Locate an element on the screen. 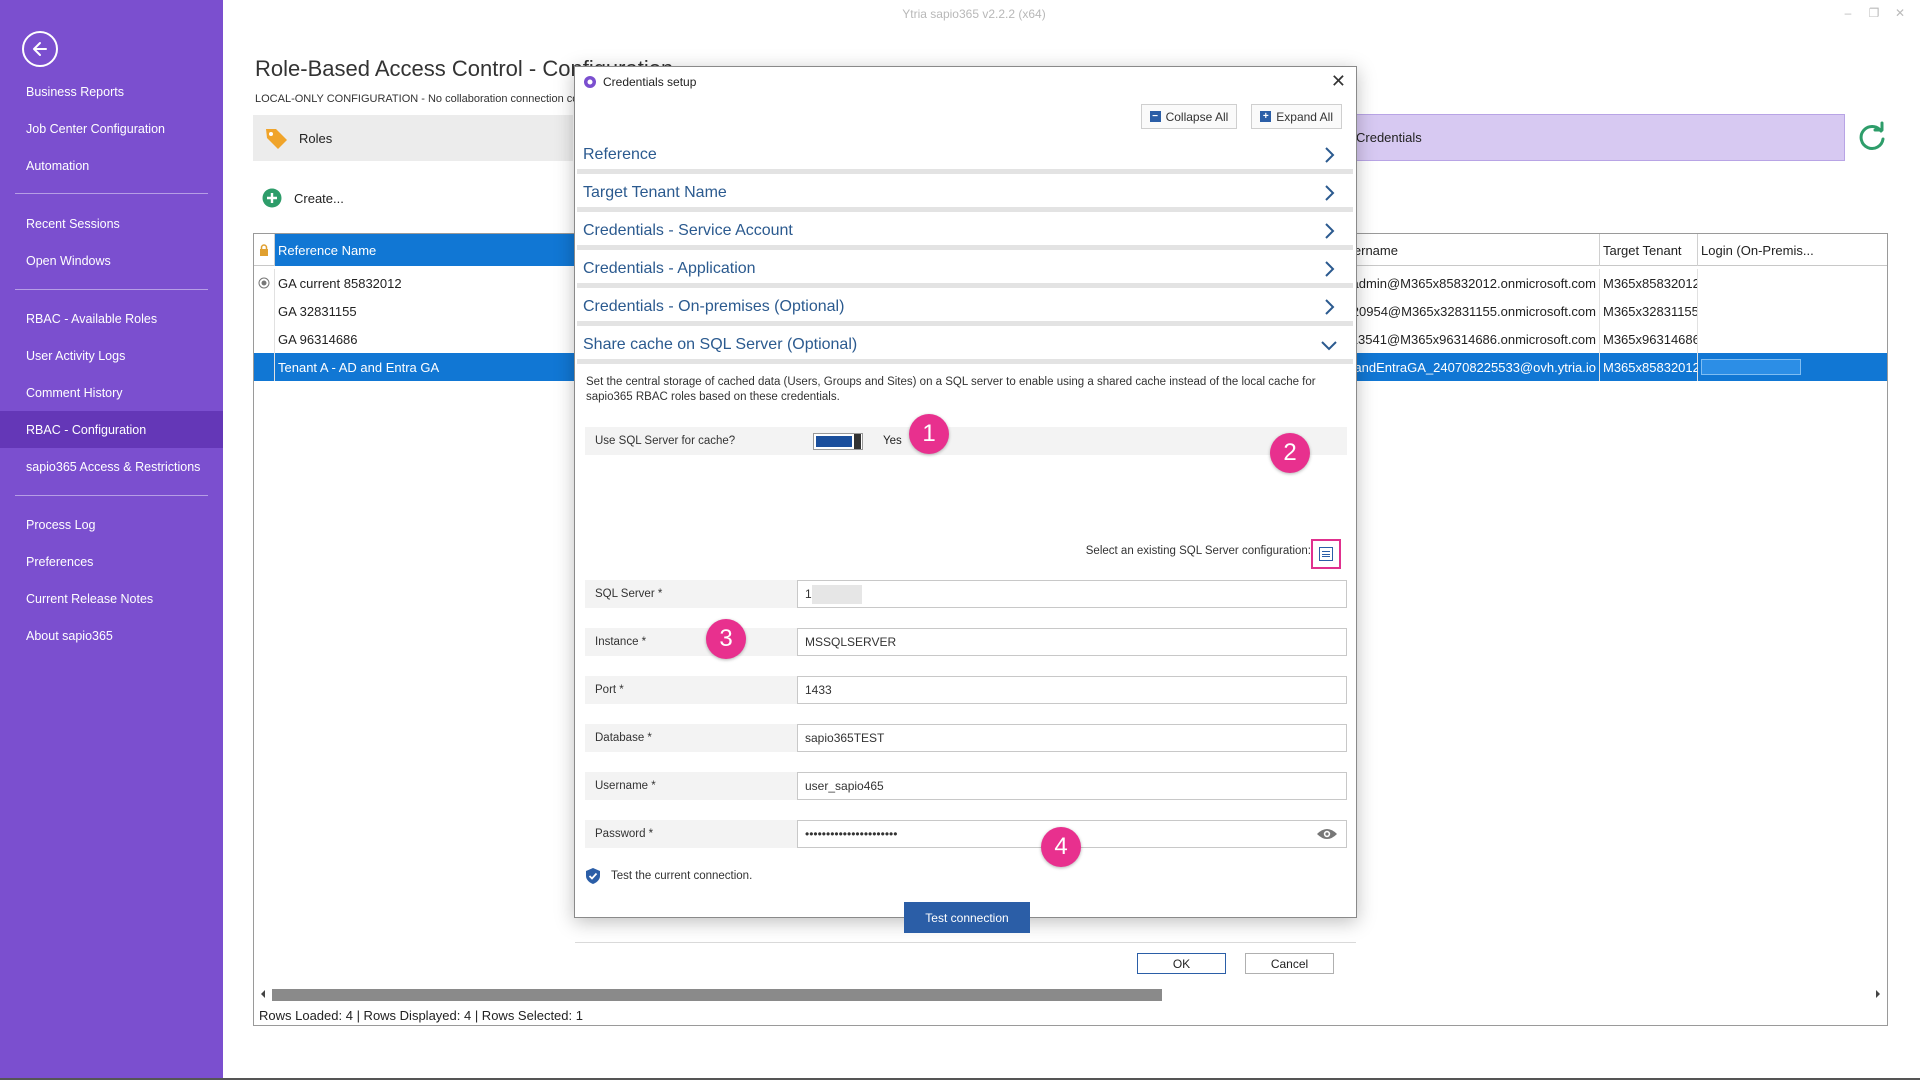 The width and height of the screenshot is (1920, 1080). callout-4: 4 is located at coordinates (1061, 847).